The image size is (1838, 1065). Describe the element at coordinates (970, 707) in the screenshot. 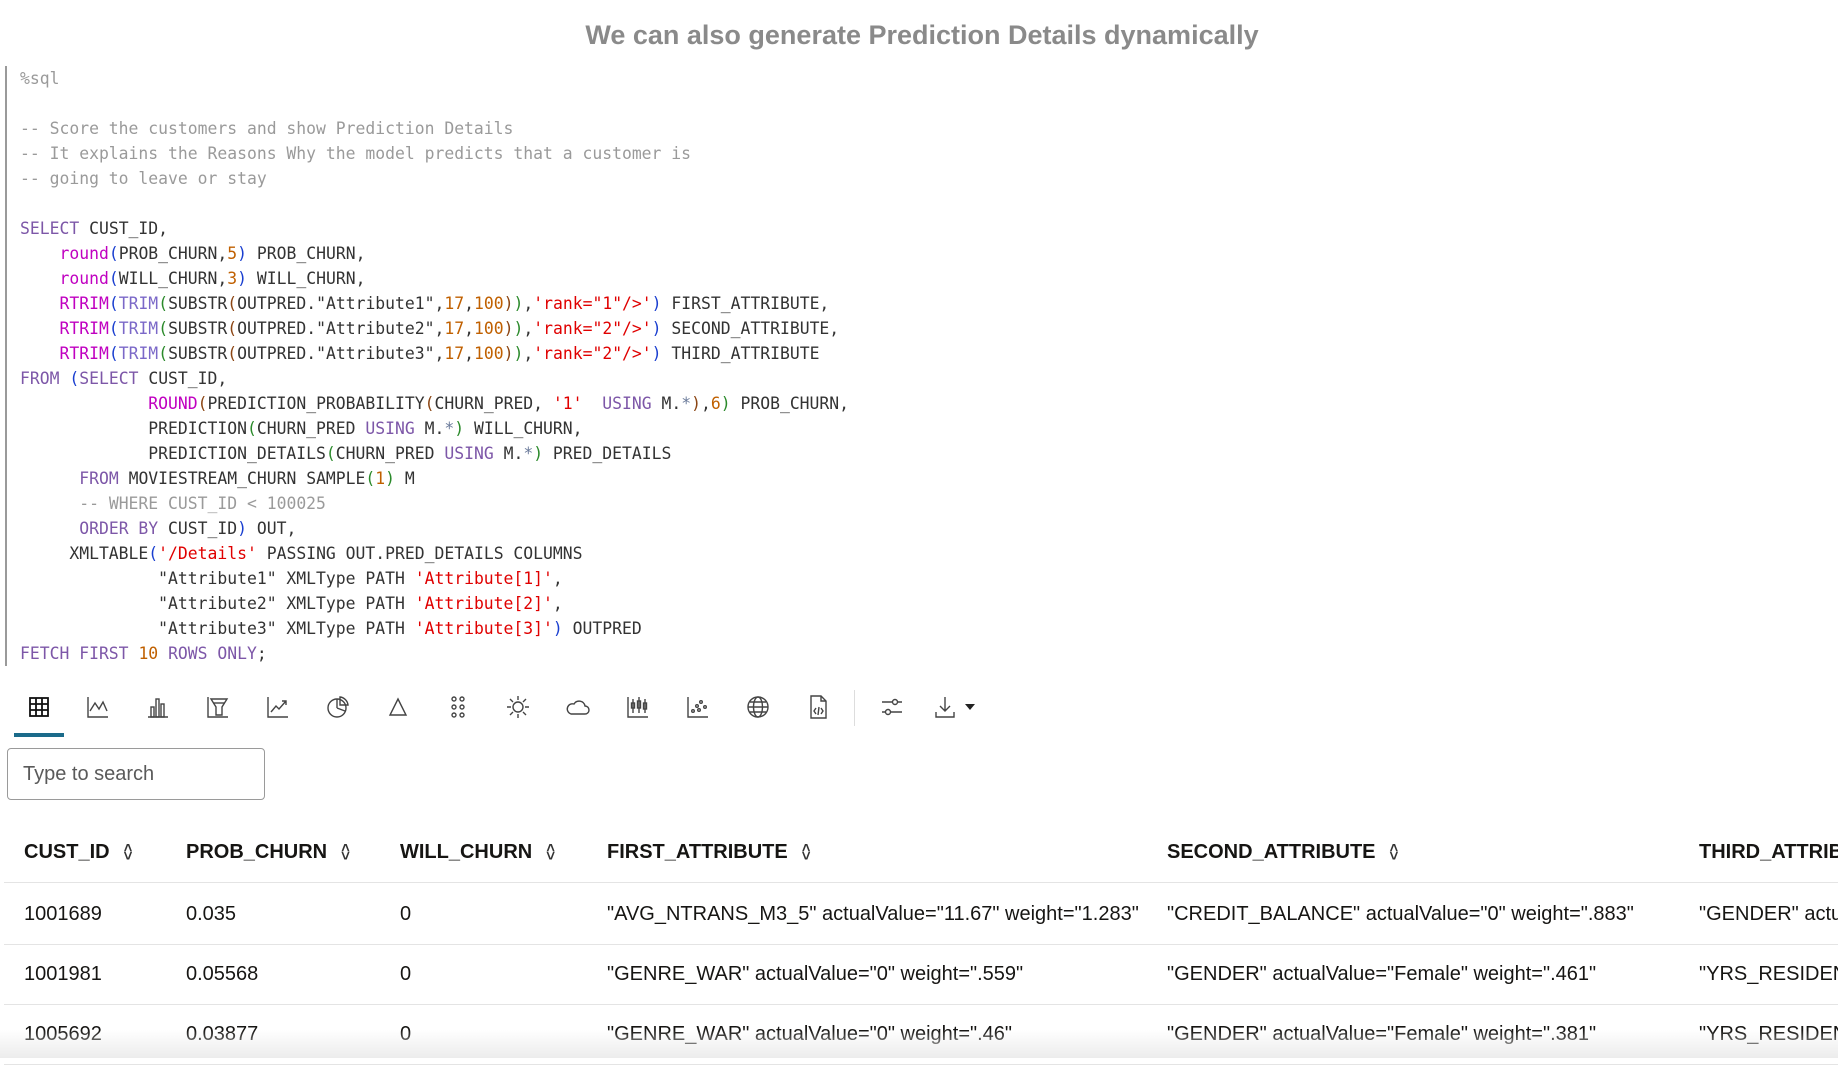

I see `download-dropdown-caret-icon` at that location.